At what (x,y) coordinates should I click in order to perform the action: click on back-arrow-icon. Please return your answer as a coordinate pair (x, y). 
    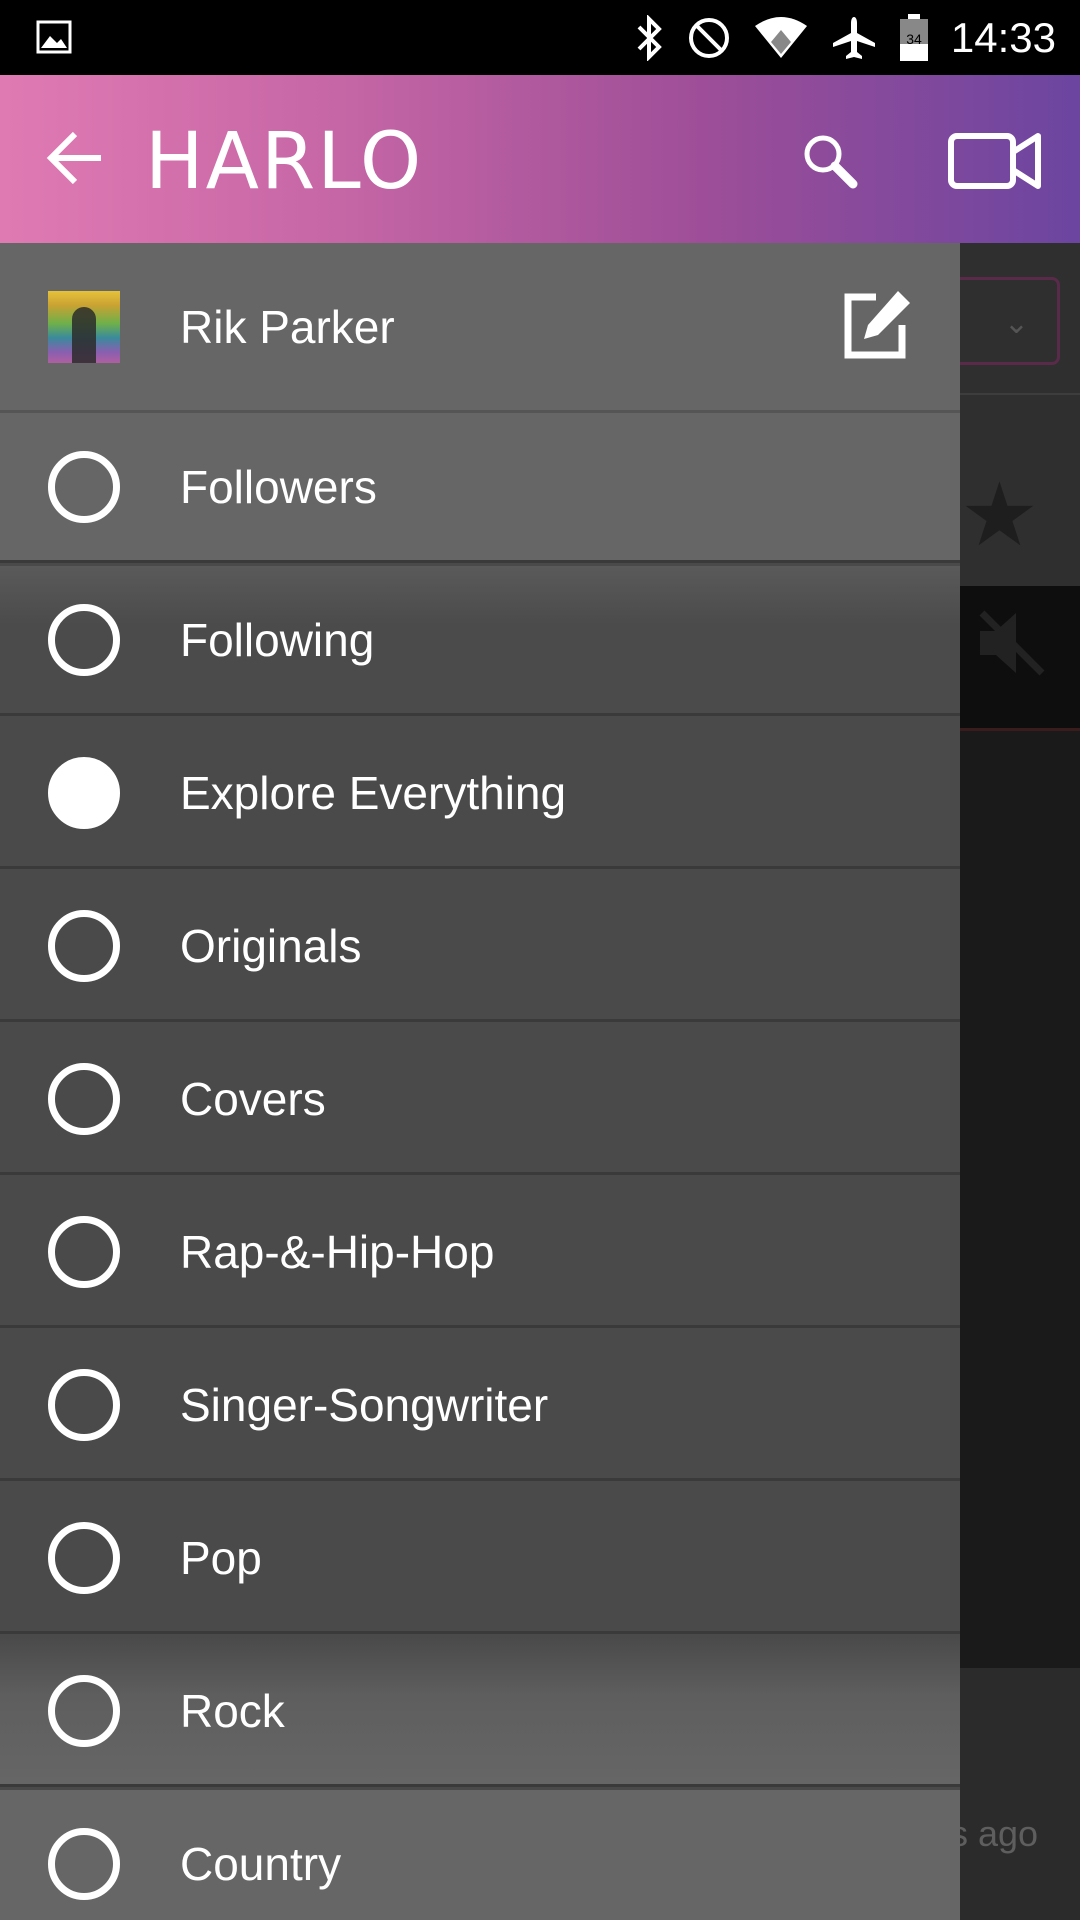
    Looking at the image, I should click on (75, 160).